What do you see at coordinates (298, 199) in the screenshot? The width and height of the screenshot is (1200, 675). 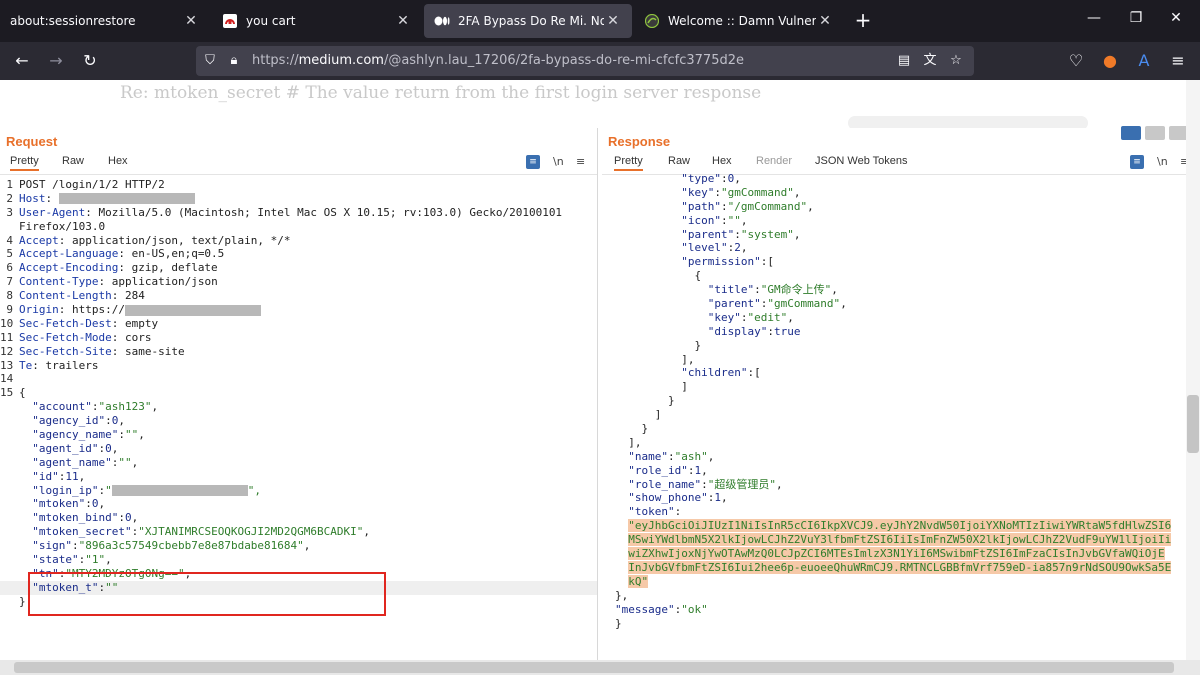 I see `code-line: 2 Host:` at bounding box center [298, 199].